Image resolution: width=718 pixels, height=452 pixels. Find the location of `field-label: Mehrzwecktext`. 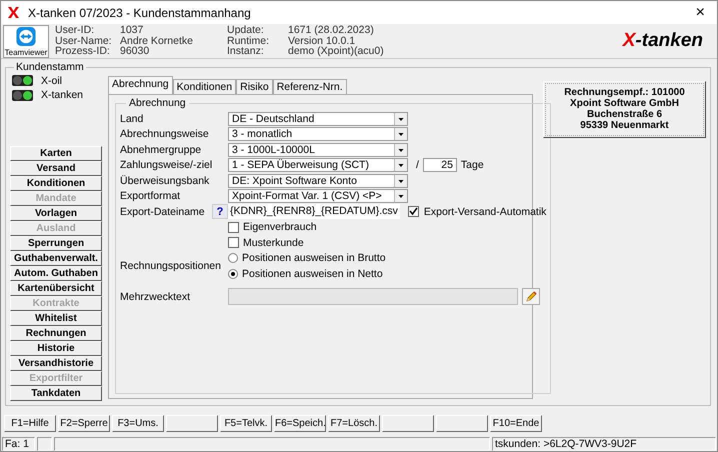

field-label: Mehrzwecktext is located at coordinates (156, 296).